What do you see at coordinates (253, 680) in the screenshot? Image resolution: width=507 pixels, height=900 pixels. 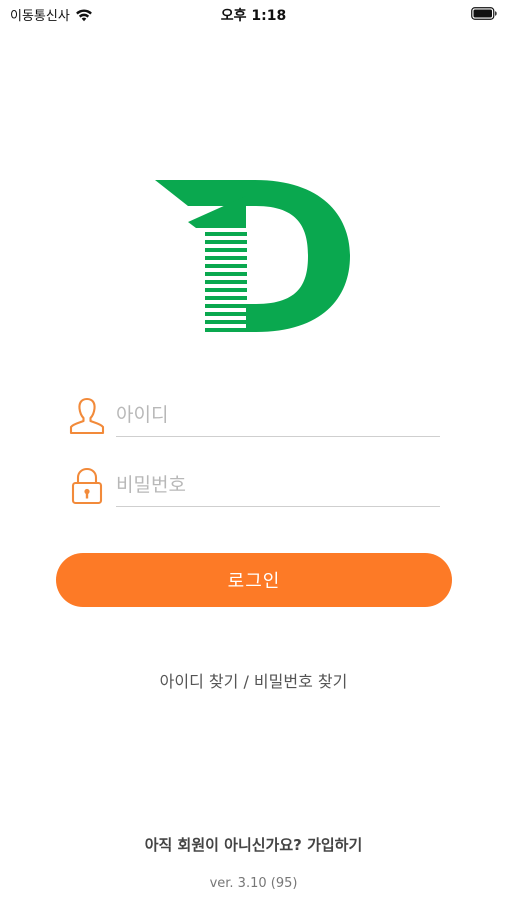 I see `find-account-link: 아이디 찾기 / 비밀번호 찾기` at bounding box center [253, 680].